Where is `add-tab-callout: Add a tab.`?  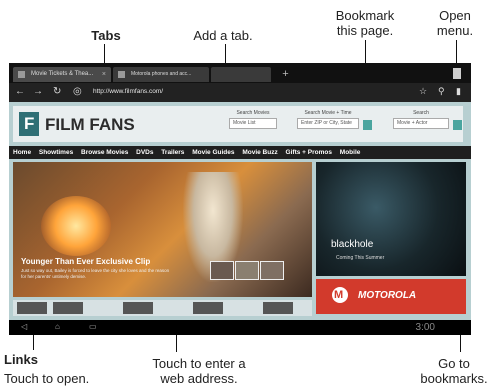
add-tab-callout: Add a tab. is located at coordinates (223, 35).